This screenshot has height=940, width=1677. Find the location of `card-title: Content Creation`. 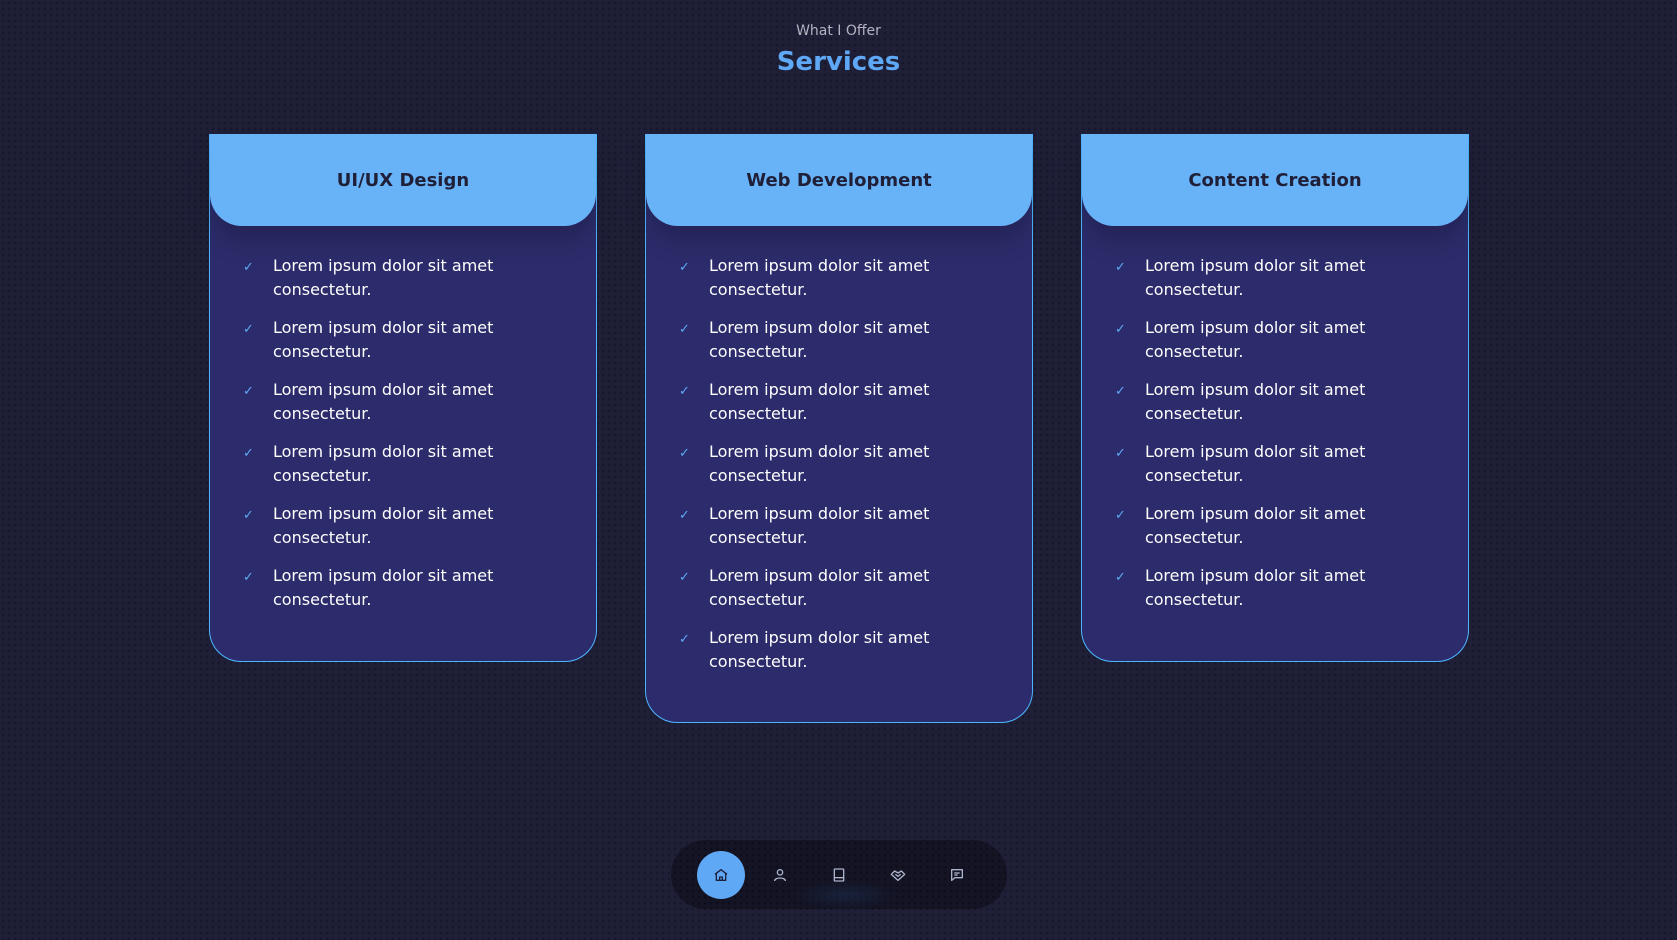

card-title: Content Creation is located at coordinates (1275, 180).